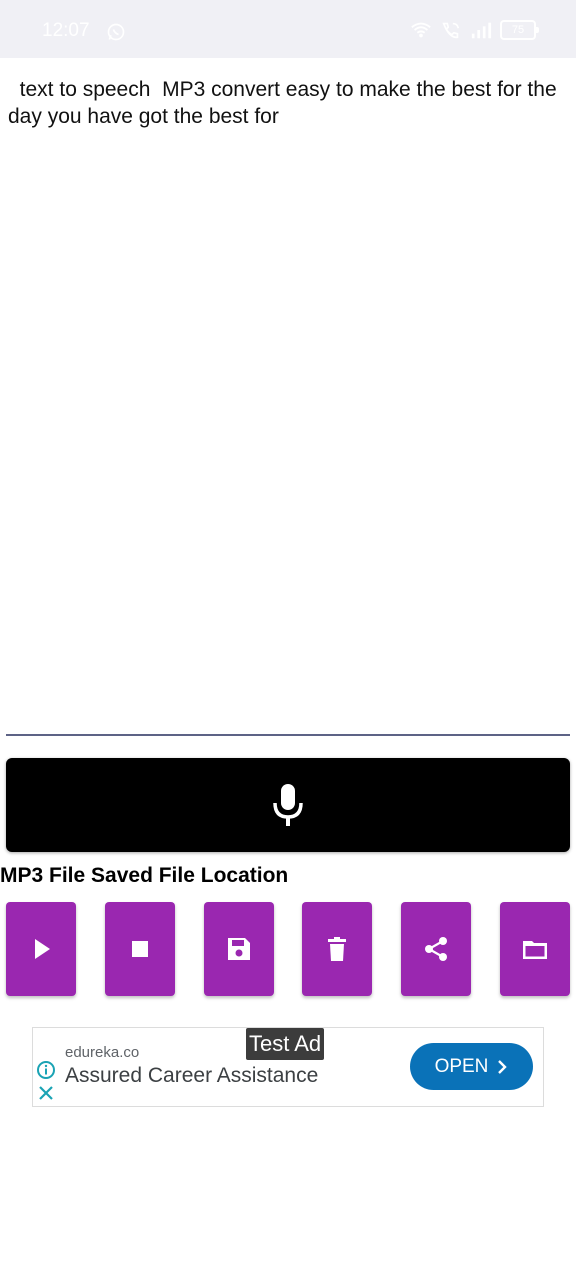  I want to click on file-location-label: MP3 File Saved File Location, so click(144, 875).